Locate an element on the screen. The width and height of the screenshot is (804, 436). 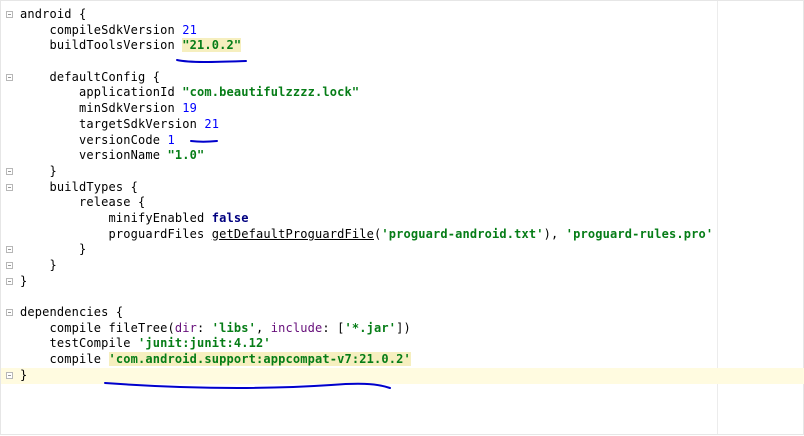
code-line-11: } is located at coordinates (404, 172).